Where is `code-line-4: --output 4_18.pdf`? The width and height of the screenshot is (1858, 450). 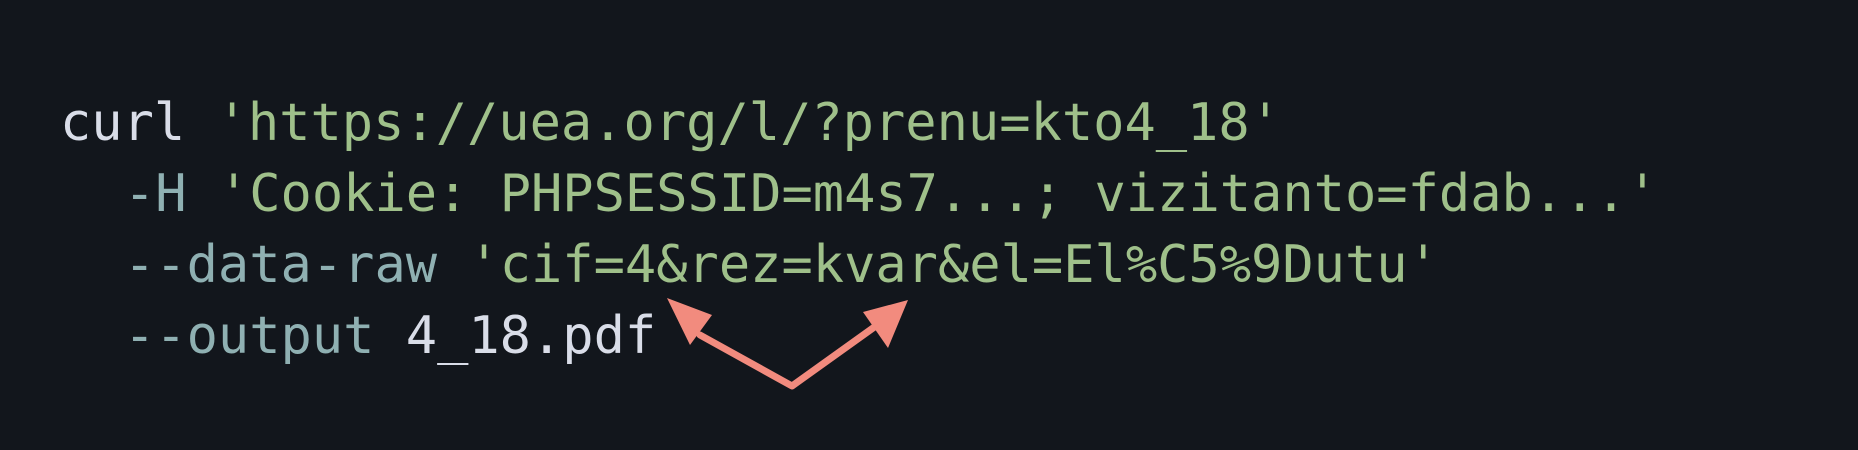
code-line-4: --output 4_18.pdf is located at coordinates (859, 336).